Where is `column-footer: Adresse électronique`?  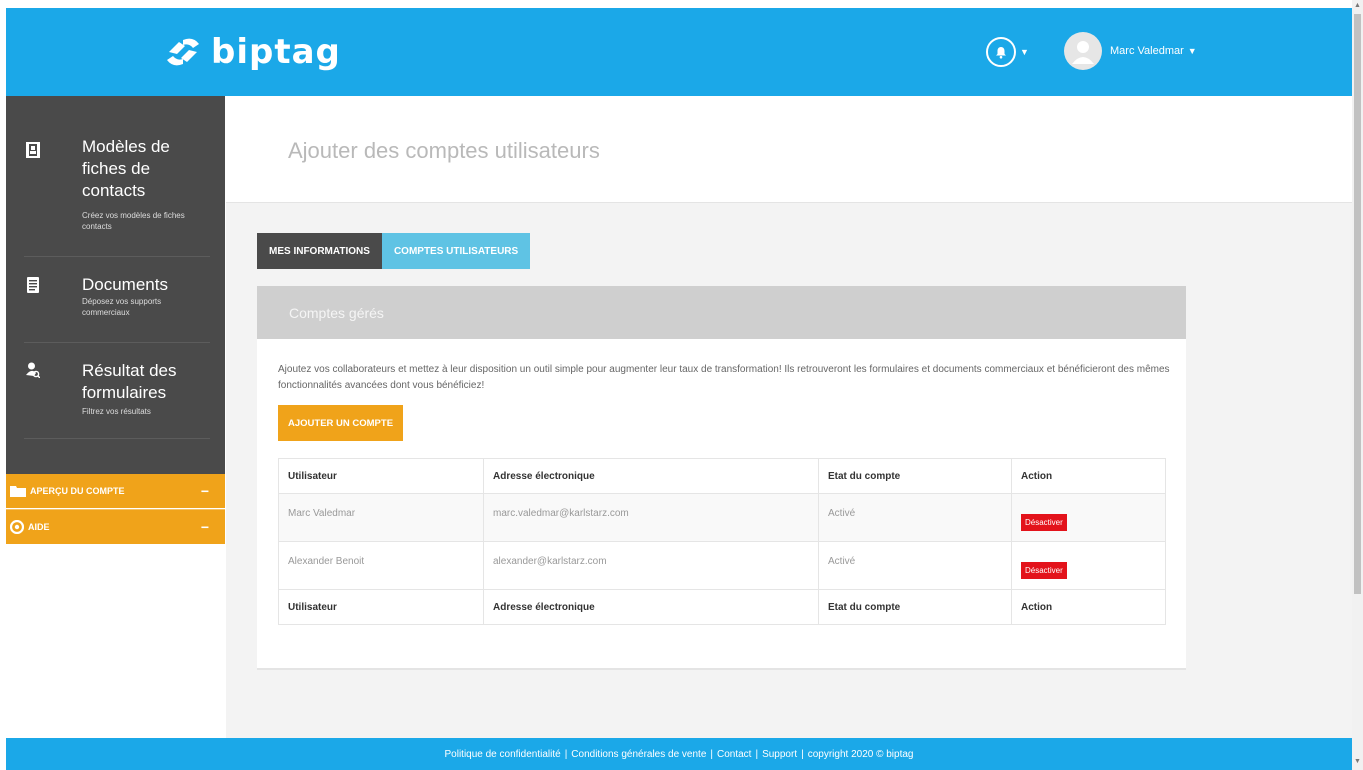 column-footer: Adresse électronique is located at coordinates (651, 607).